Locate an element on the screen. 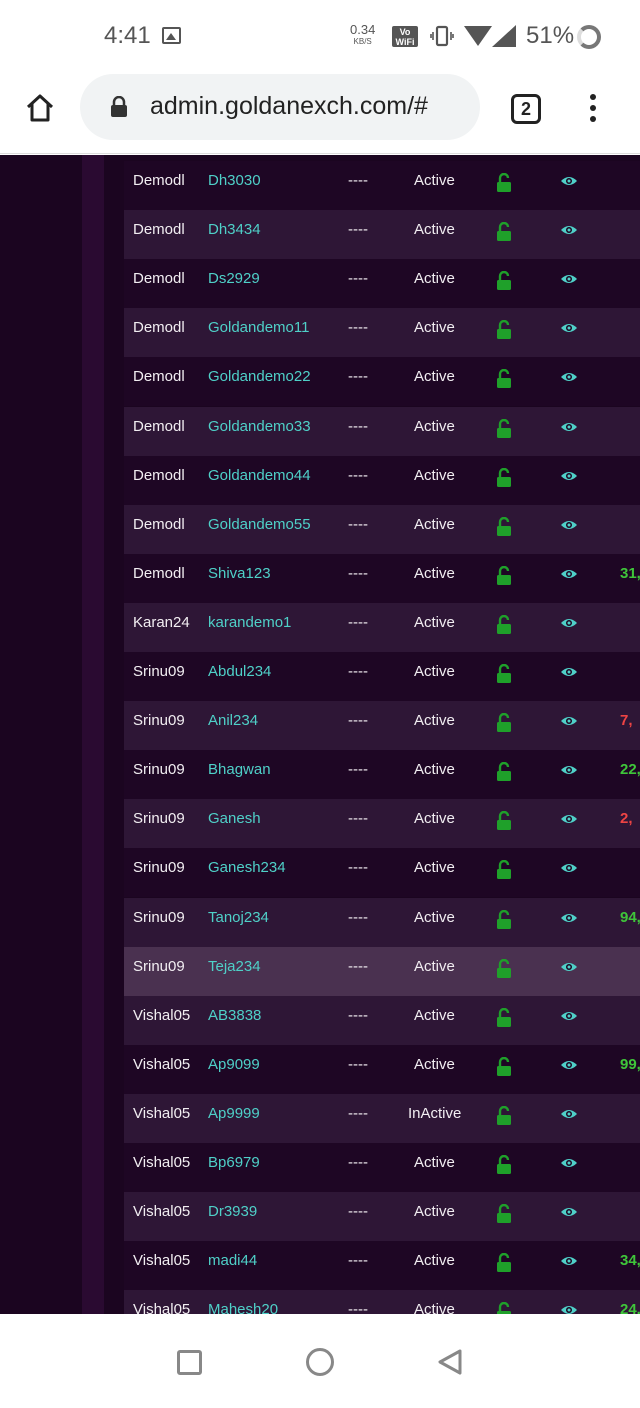 This screenshot has height=1408, width=640. home-icon is located at coordinates (40, 108).